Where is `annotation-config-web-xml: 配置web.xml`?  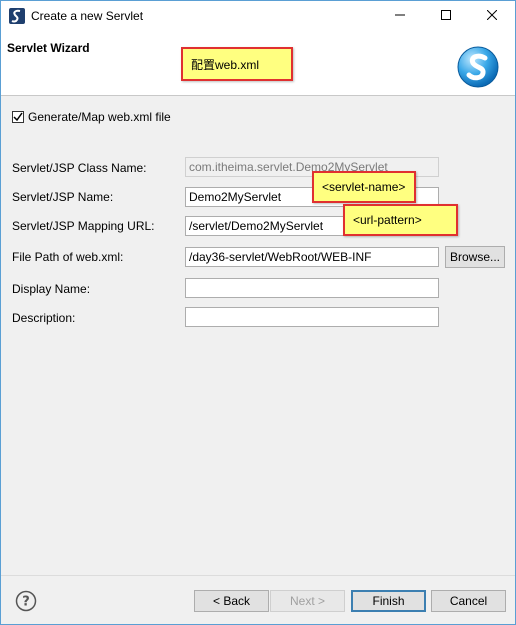 annotation-config-web-xml: 配置web.xml is located at coordinates (237, 64).